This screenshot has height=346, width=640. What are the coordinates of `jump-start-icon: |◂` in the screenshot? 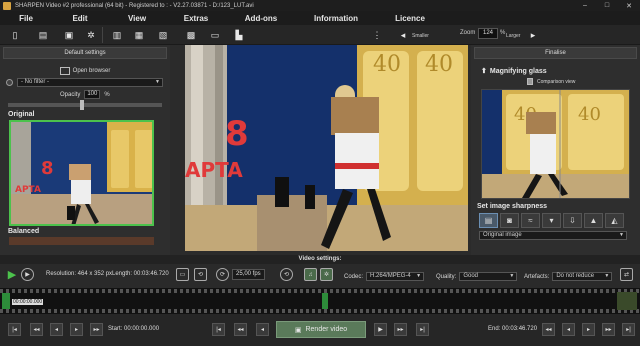 It's located at (218, 329).